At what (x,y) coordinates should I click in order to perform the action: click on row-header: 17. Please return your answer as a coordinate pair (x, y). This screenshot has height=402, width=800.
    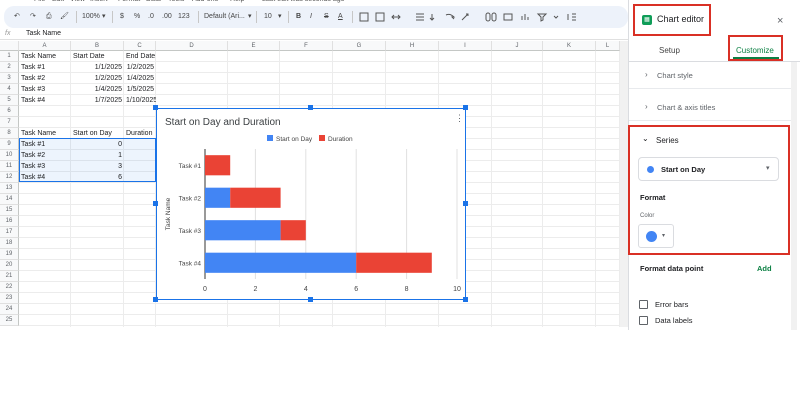
    Looking at the image, I should click on (9, 232).